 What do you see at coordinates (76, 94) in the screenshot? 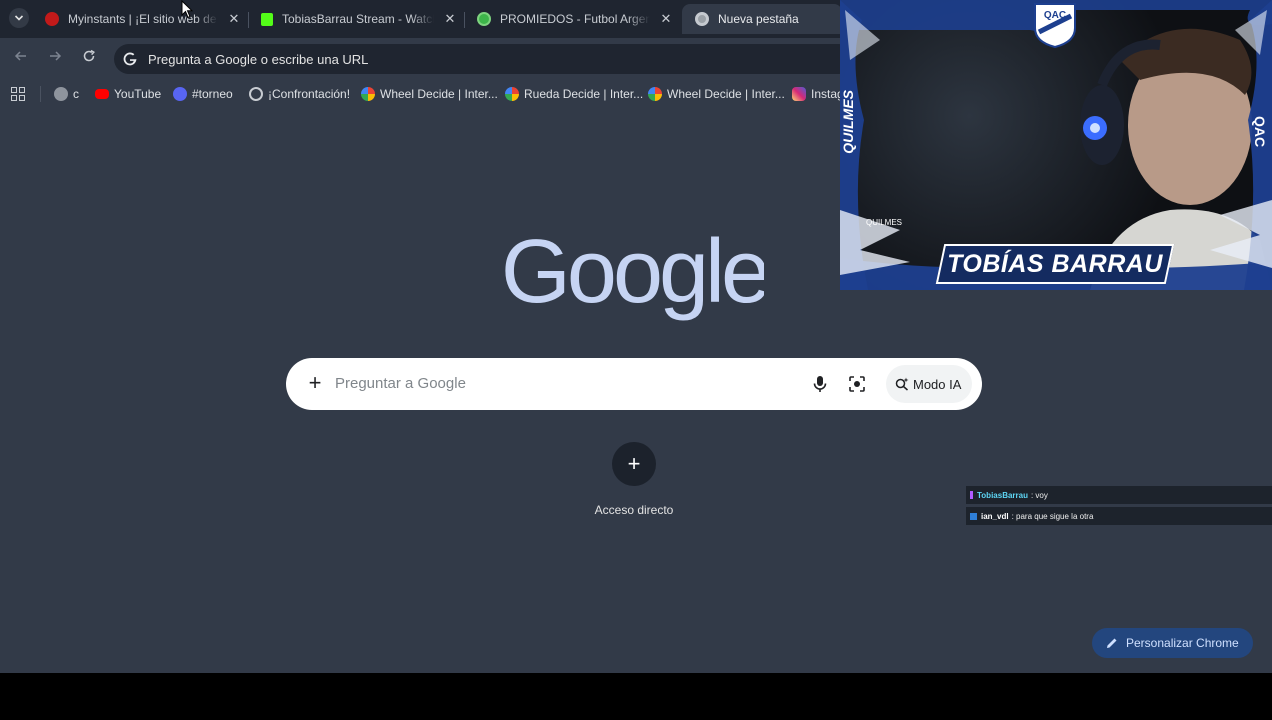
I see `bookmark-label: c` at bounding box center [76, 94].